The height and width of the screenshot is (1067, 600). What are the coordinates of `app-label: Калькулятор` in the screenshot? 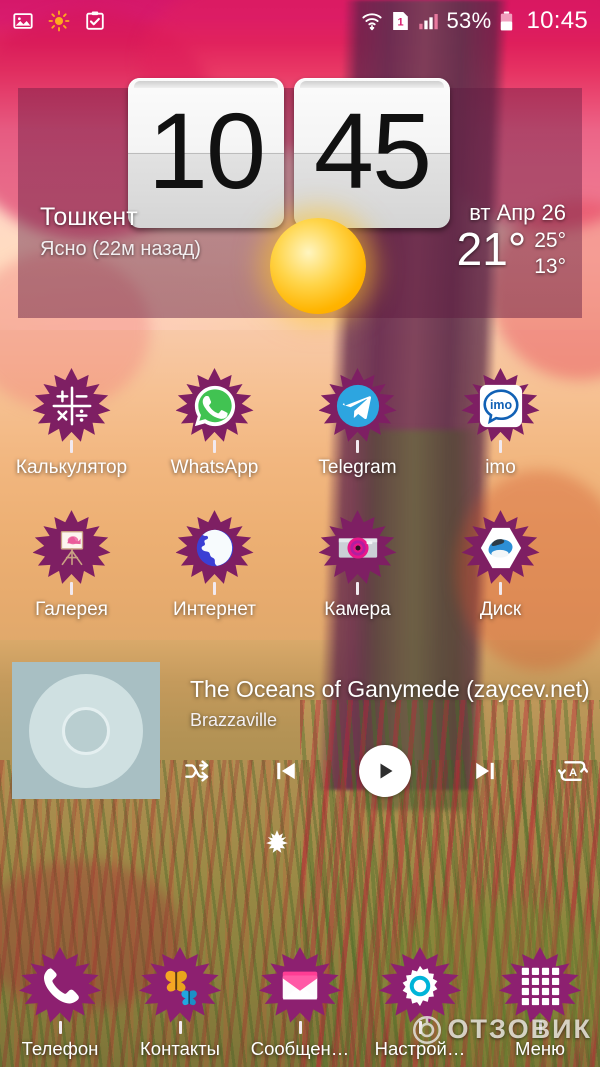 It's located at (71, 467).